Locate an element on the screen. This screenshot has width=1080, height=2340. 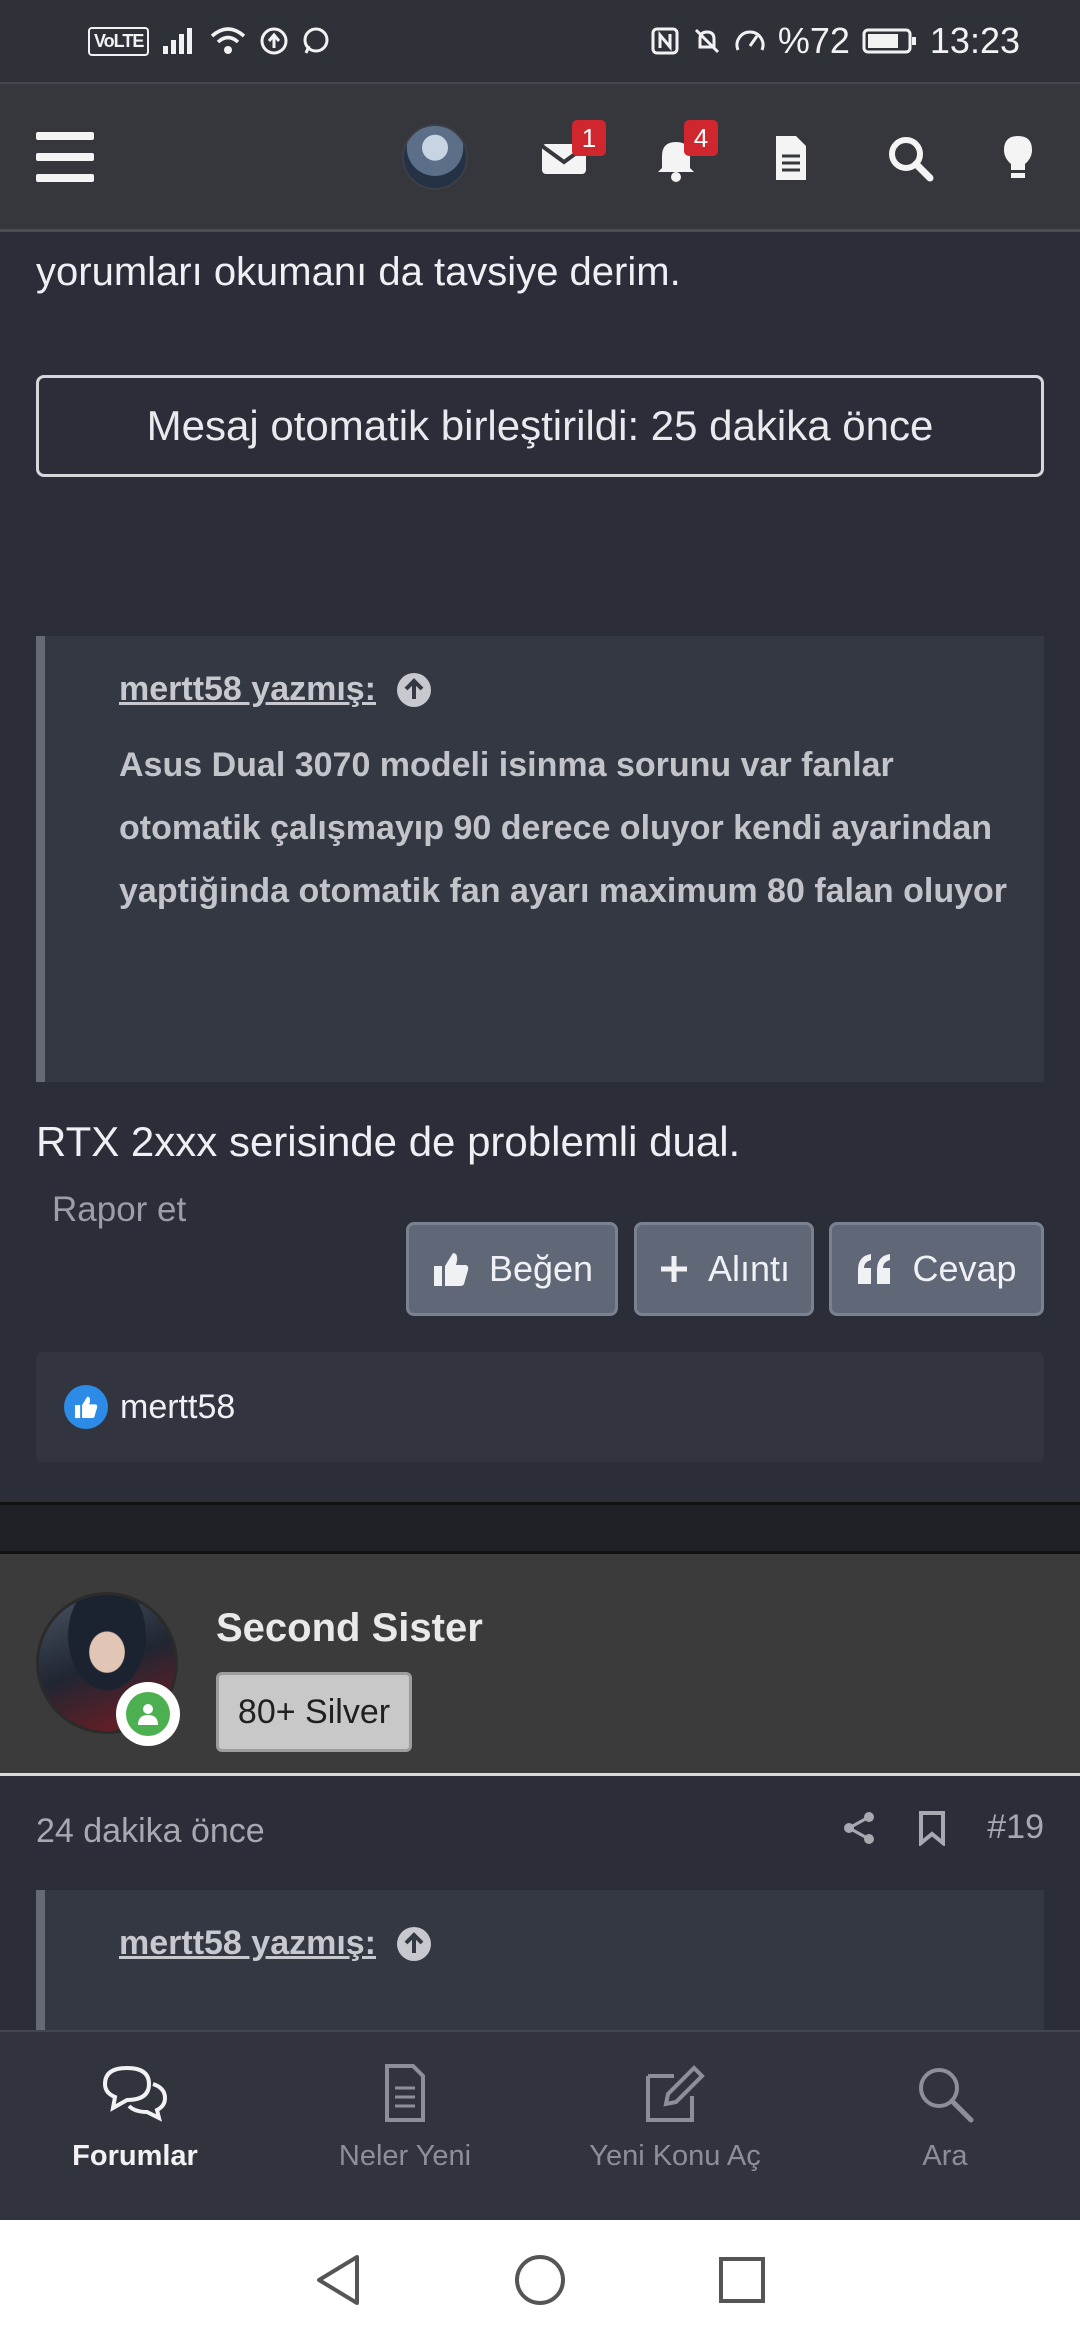
nav-search-label: Ara is located at coordinates (945, 2156).